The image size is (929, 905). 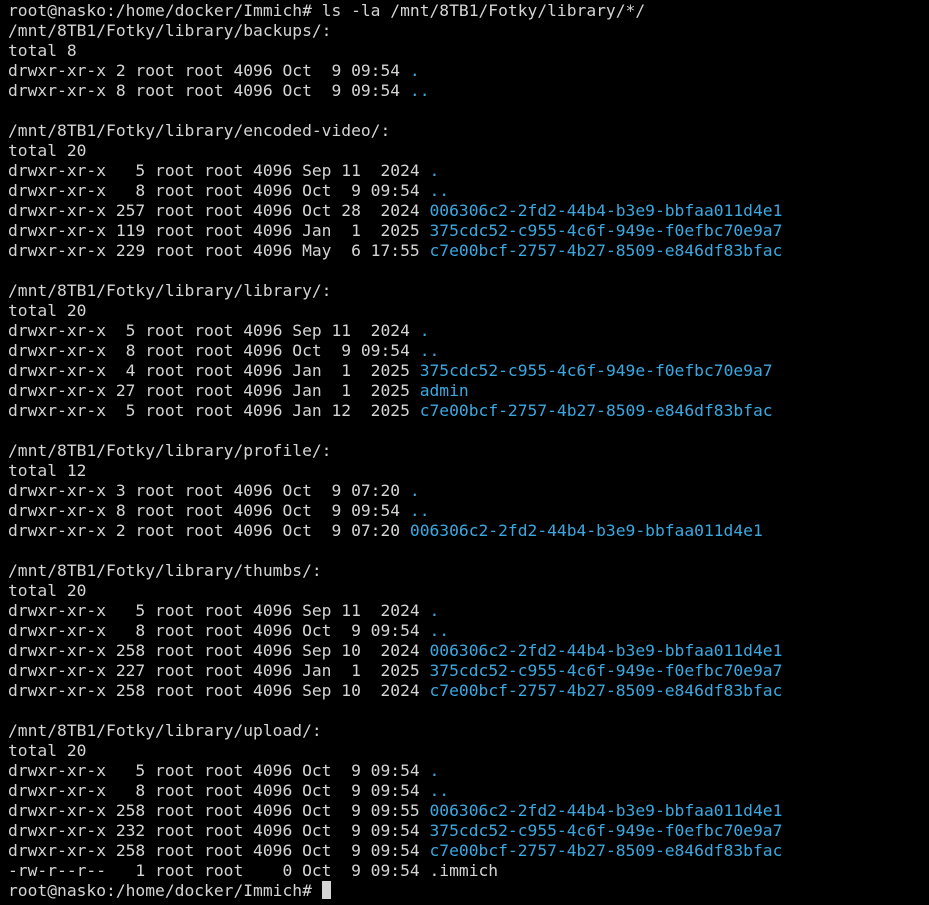 What do you see at coordinates (444, 390) in the screenshot?
I see `entry-directory-name: admin` at bounding box center [444, 390].